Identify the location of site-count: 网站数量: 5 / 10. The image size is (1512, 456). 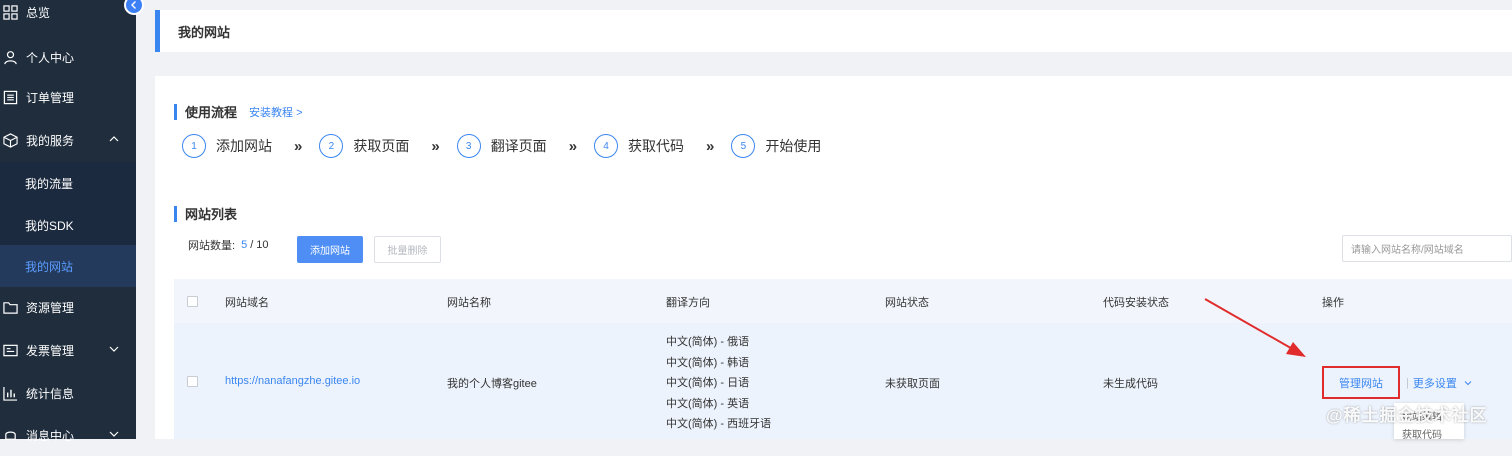
(228, 245).